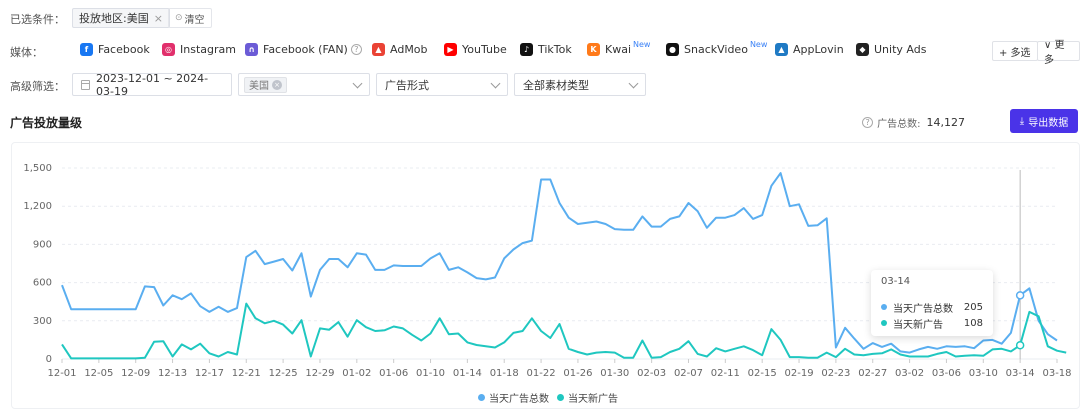 Image resolution: width=1080 pixels, height=409 pixels. Describe the element at coordinates (61, 373) in the screenshot. I see `x-tick-label: 12-01` at that location.